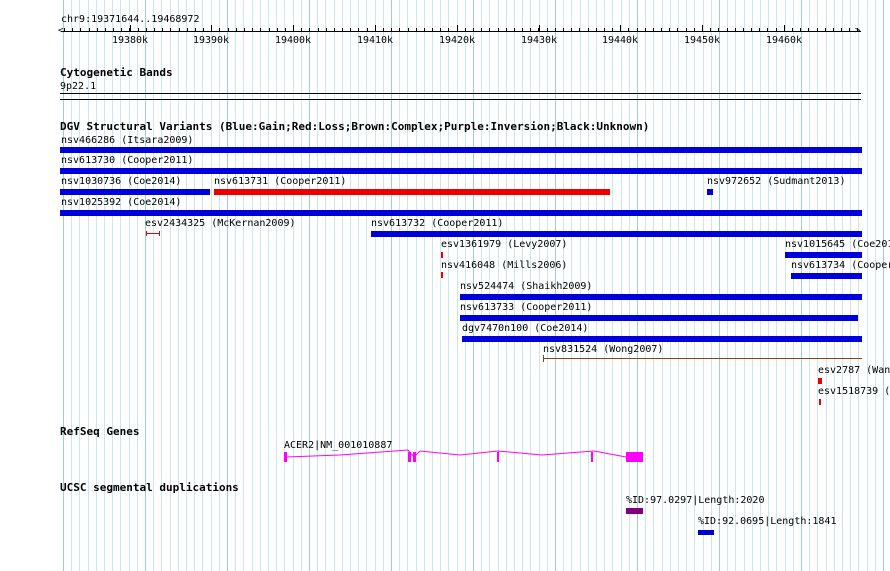 This screenshot has width=890, height=571. Describe the element at coordinates (100, 431) in the screenshot. I see `refseq-track-title: RefSeq Genes` at that location.